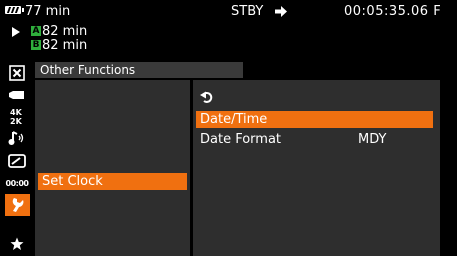 This screenshot has height=256, width=457. What do you see at coordinates (207, 96) in the screenshot?
I see `back-icon` at bounding box center [207, 96].